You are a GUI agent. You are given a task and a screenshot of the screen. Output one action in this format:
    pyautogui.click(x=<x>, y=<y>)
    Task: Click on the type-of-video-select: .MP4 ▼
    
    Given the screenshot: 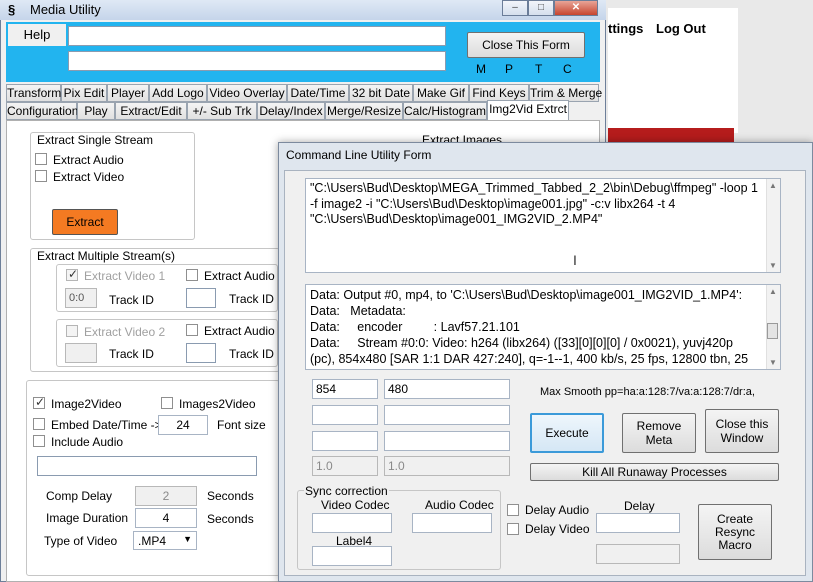 What is the action you would take?
    pyautogui.click(x=165, y=540)
    